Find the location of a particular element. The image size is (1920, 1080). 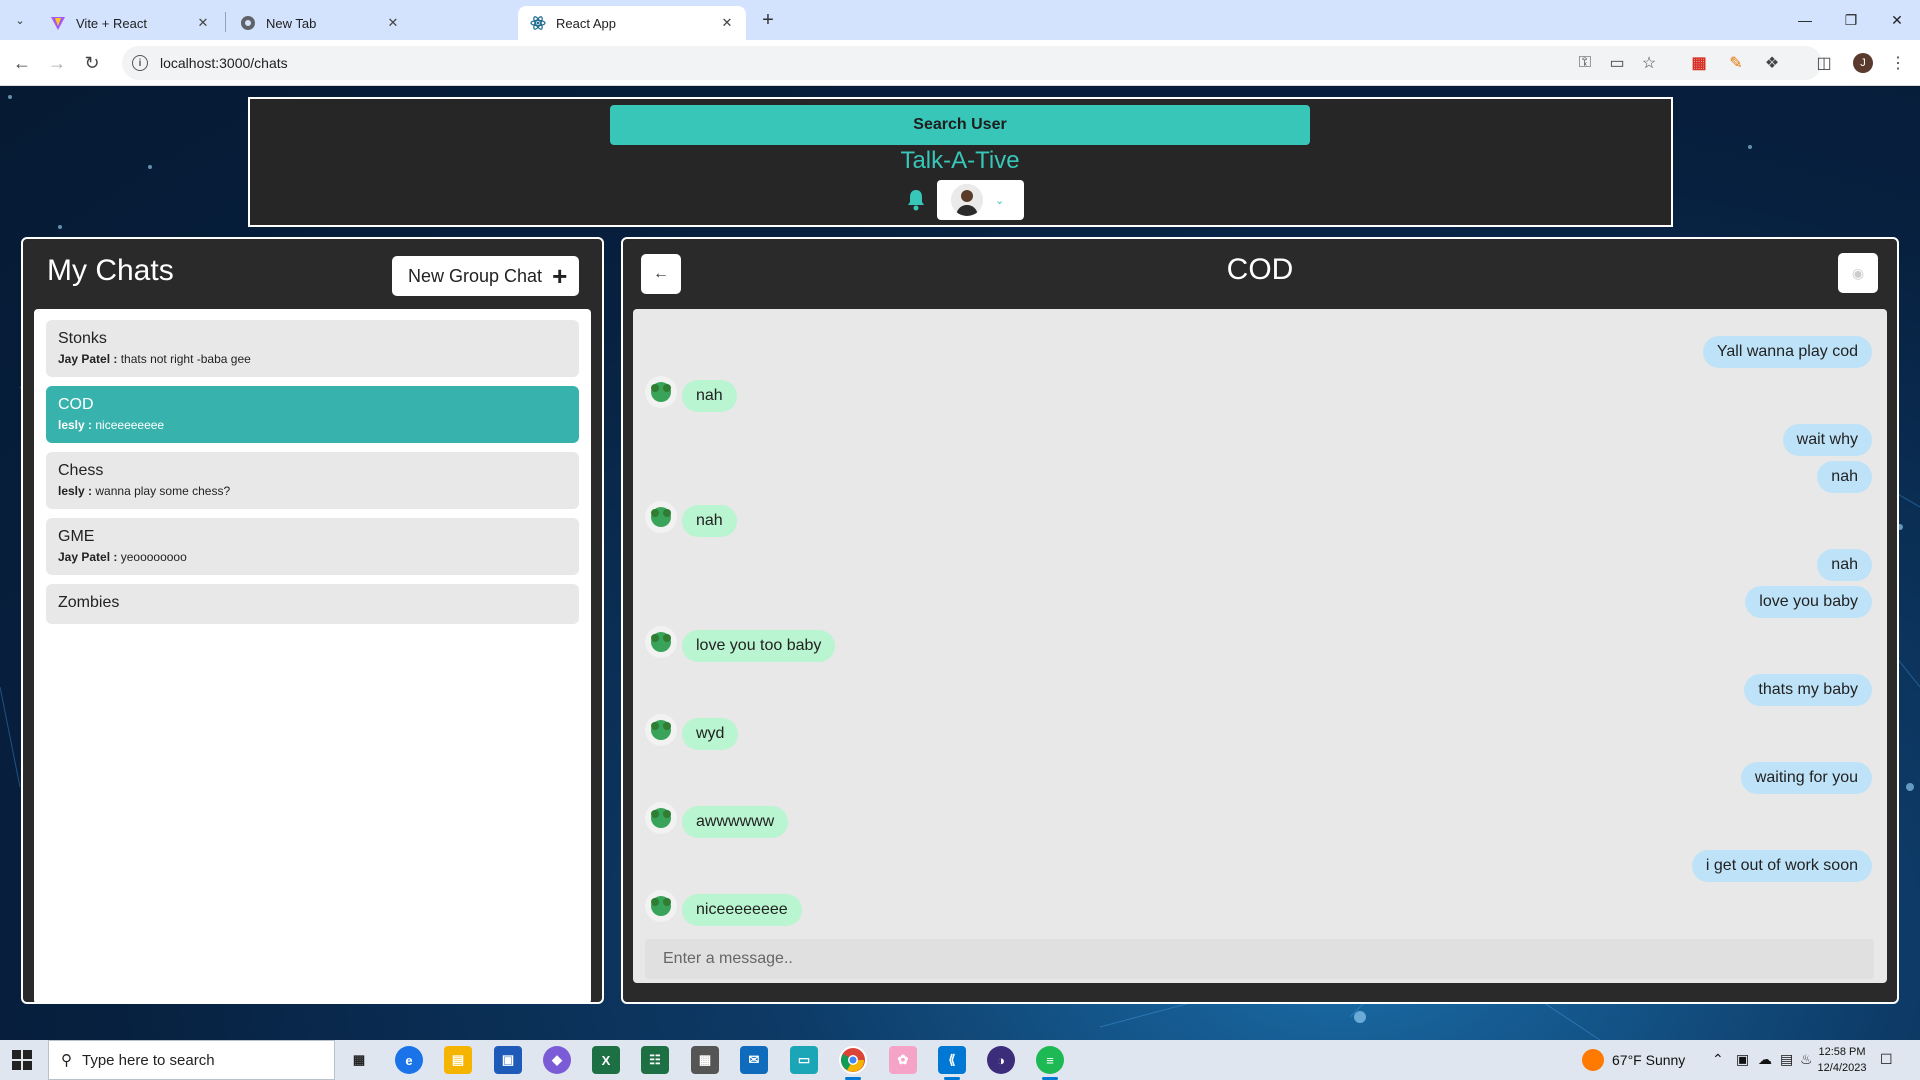

search-user-button: Search User is located at coordinates (960, 125).